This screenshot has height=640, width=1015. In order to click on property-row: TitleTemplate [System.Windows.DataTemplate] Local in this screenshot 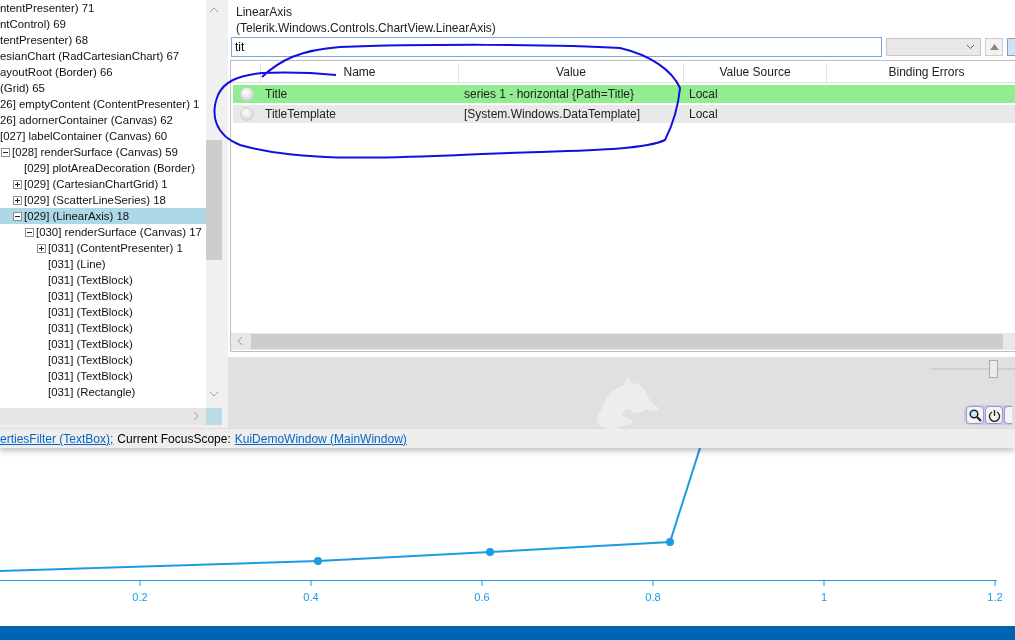, I will do `click(624, 114)`.